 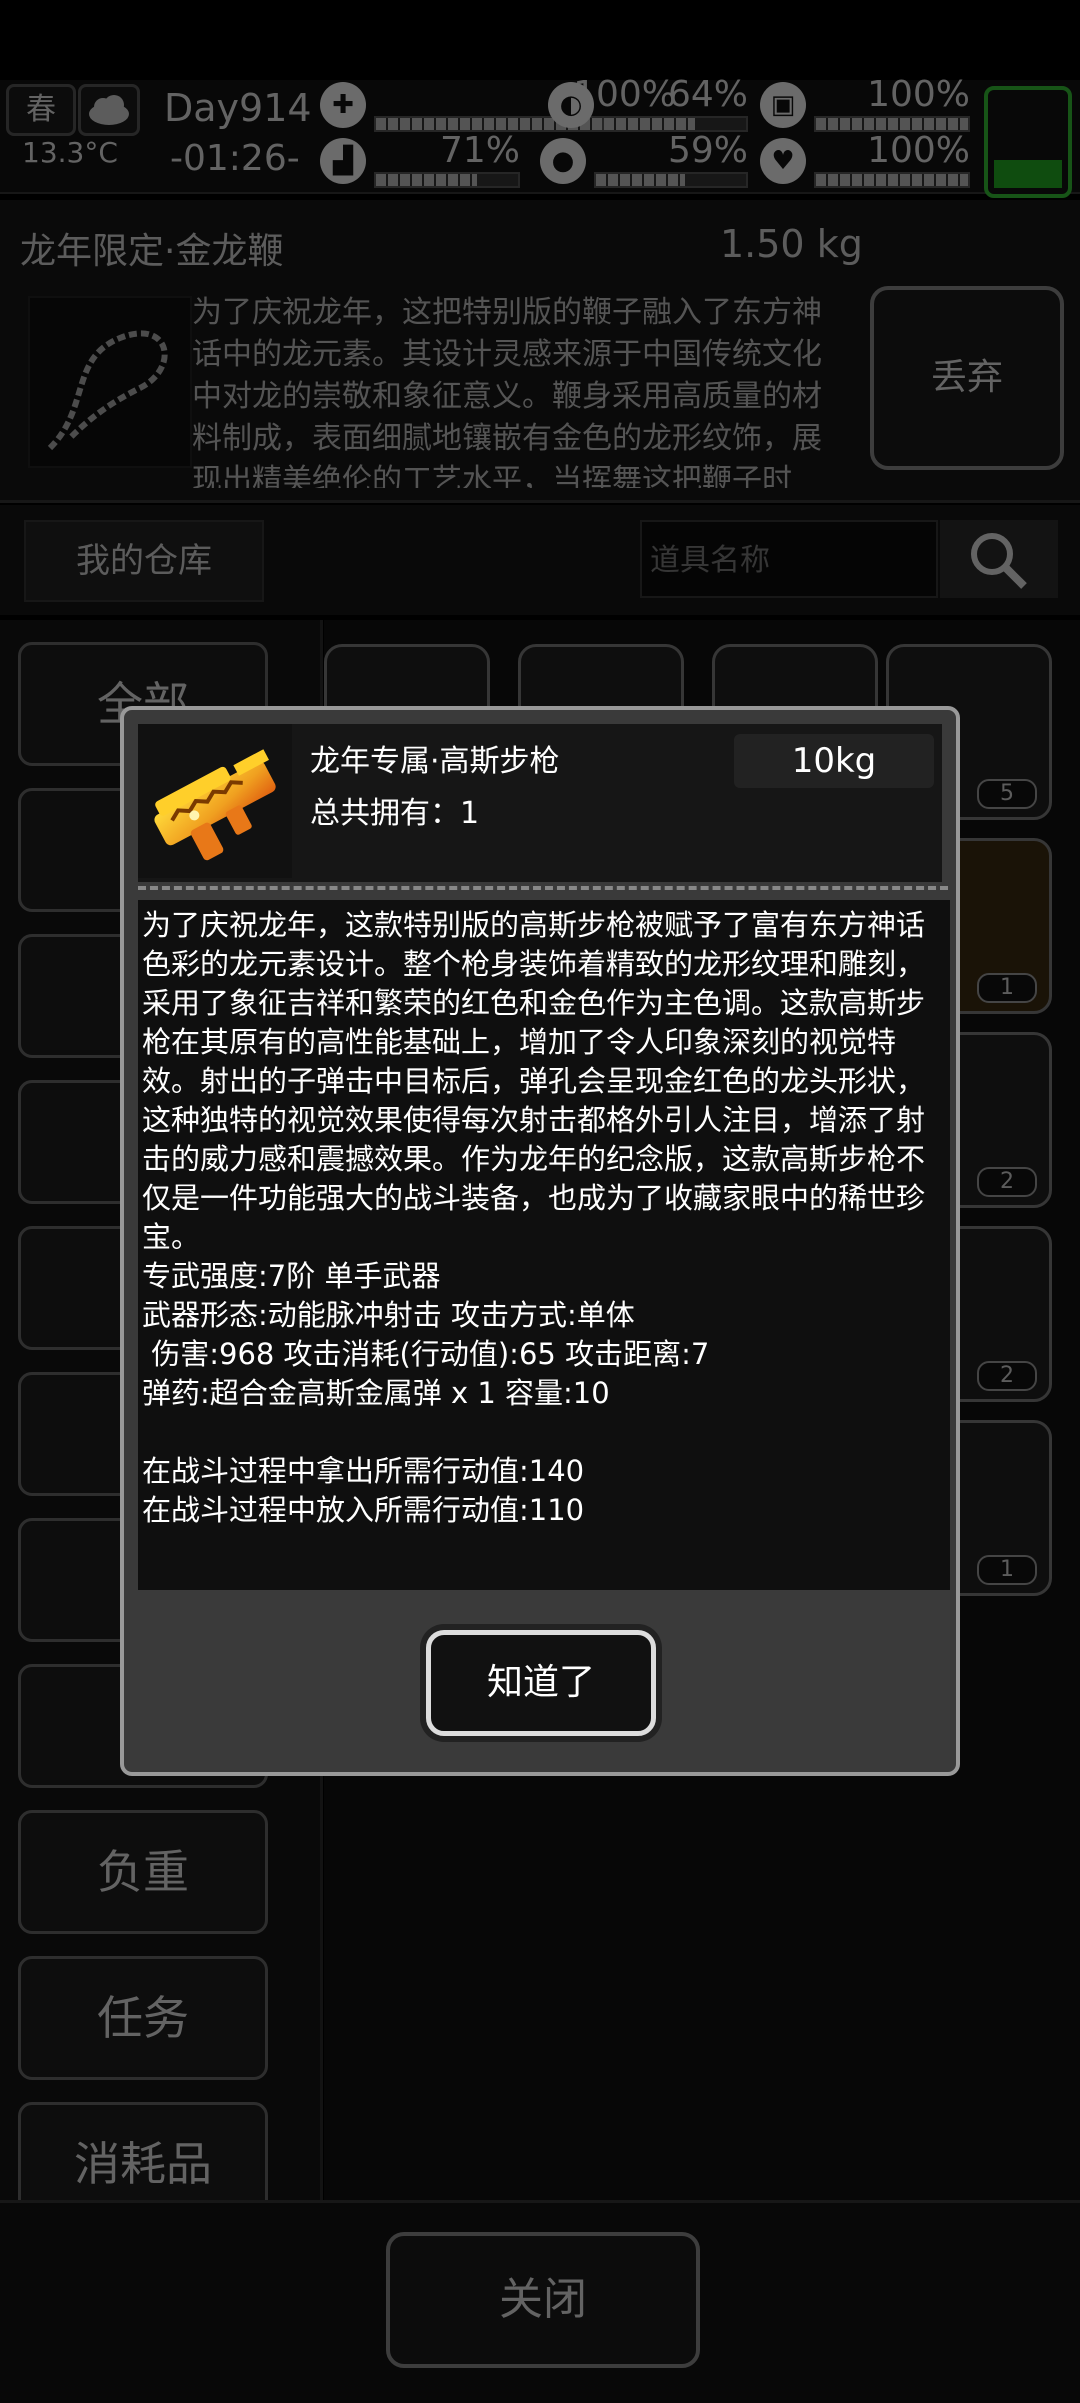 I want to click on category-load: 负重, so click(x=143, y=1872).